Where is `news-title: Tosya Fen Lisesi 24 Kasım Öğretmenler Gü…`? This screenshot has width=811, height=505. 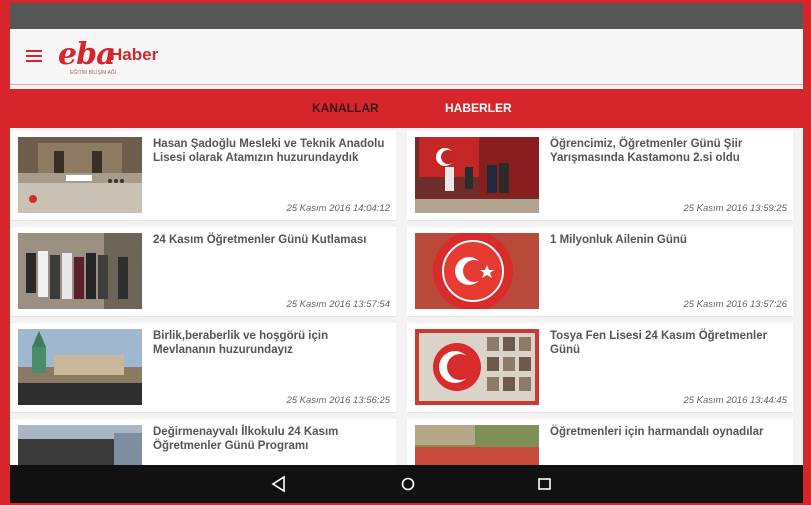
news-title: Tosya Fen Lisesi 24 Kasım Öğretmenler Gü… is located at coordinates (659, 343).